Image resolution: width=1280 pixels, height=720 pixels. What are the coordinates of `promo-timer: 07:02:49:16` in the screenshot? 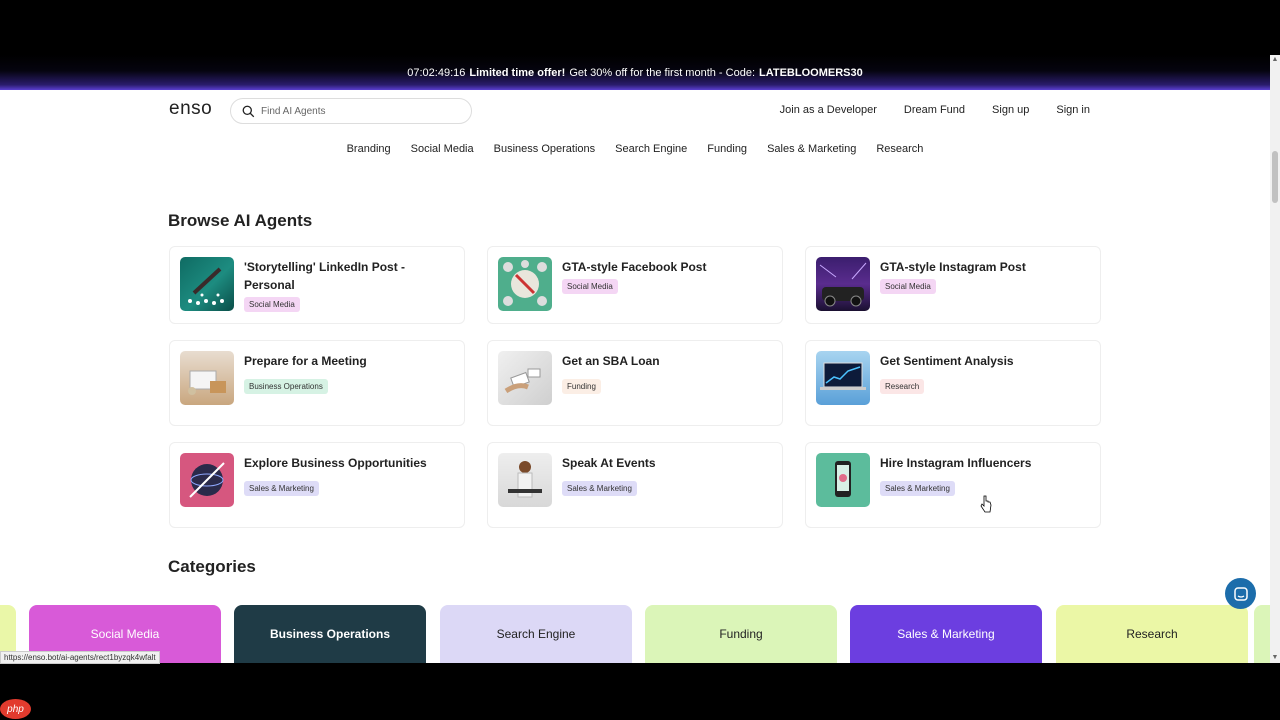 It's located at (436, 72).